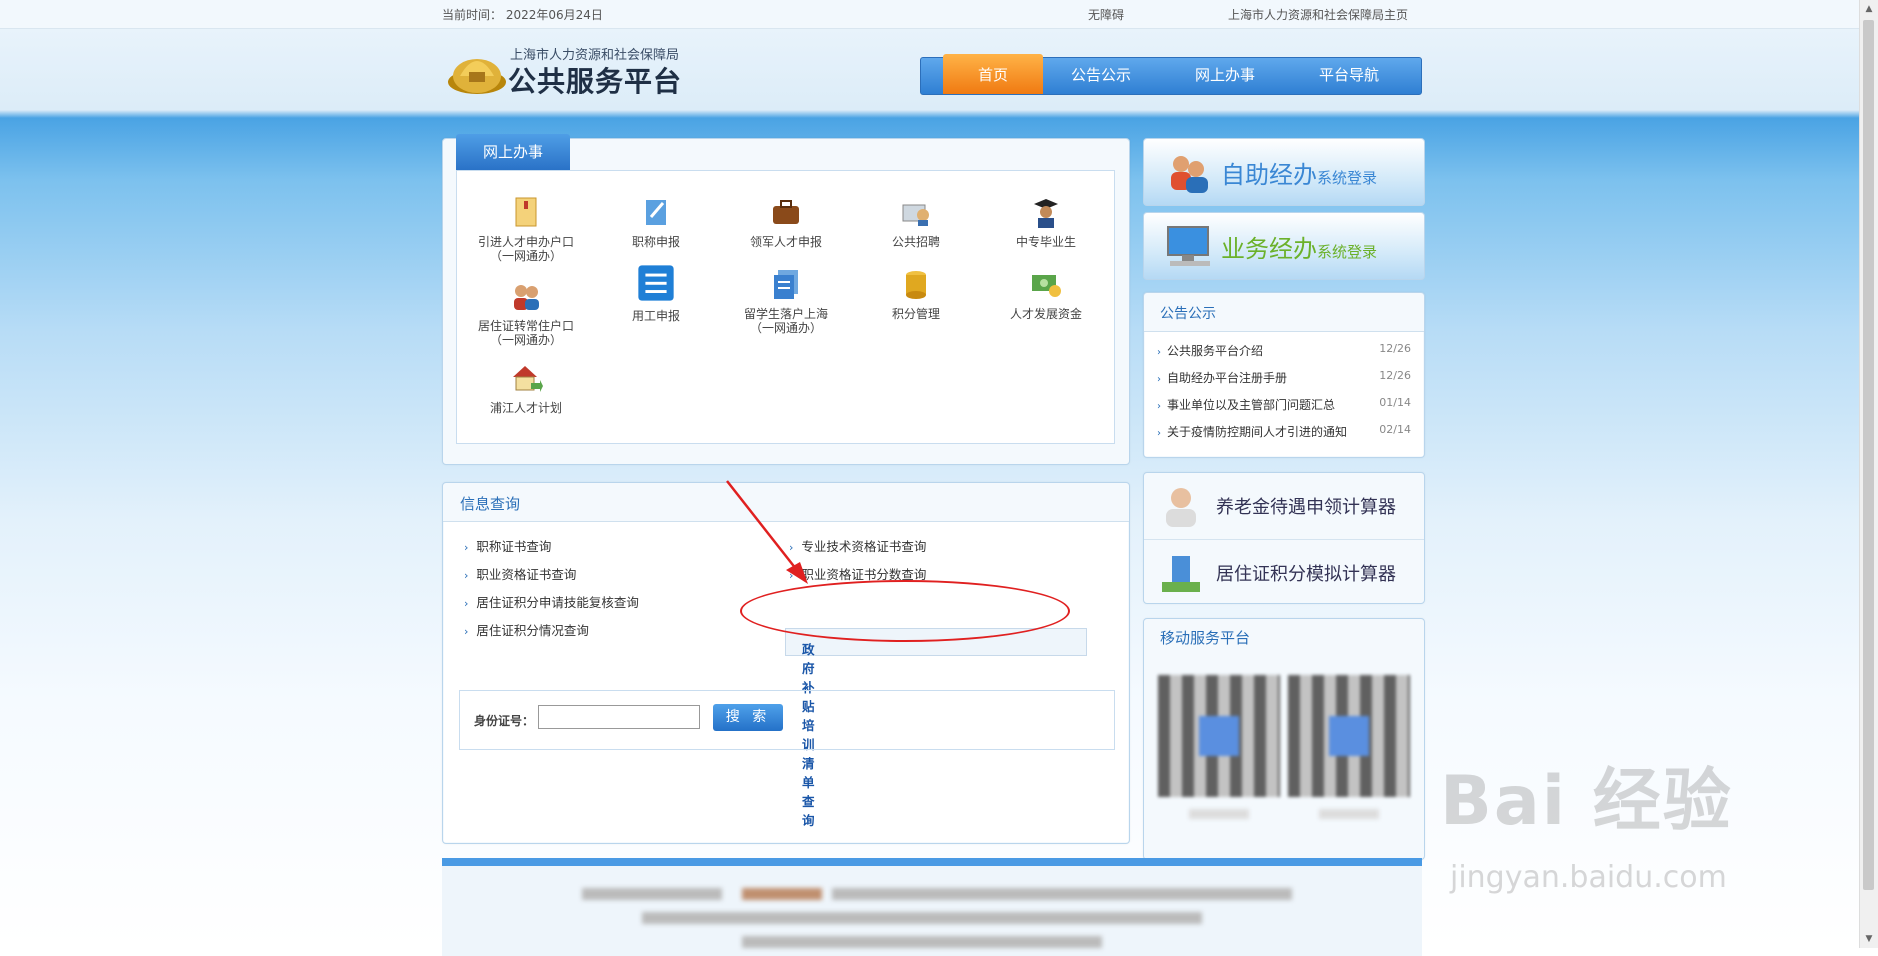  What do you see at coordinates (1106, 14) in the screenshot?
I see `accessibility-link: 无障碍` at bounding box center [1106, 14].